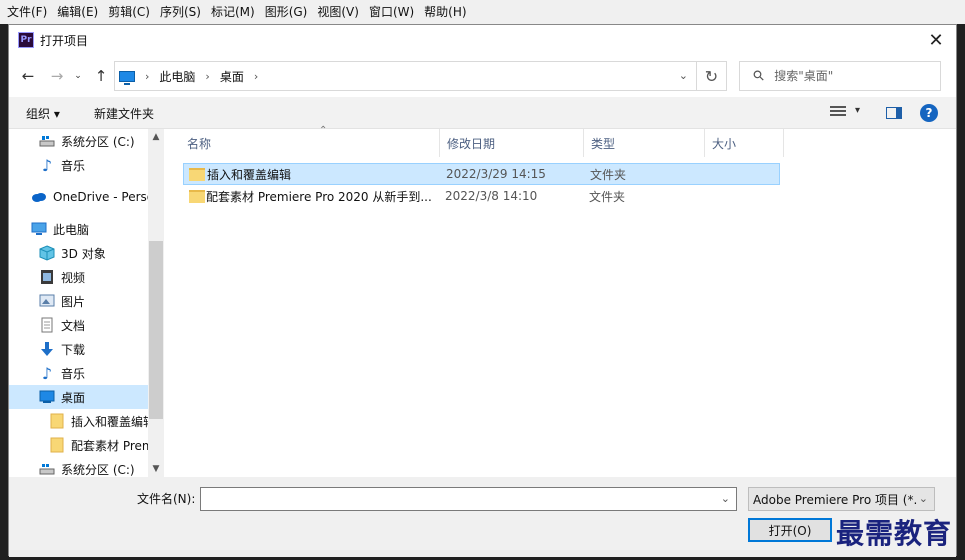  I want to click on video-icon, so click(47, 277).